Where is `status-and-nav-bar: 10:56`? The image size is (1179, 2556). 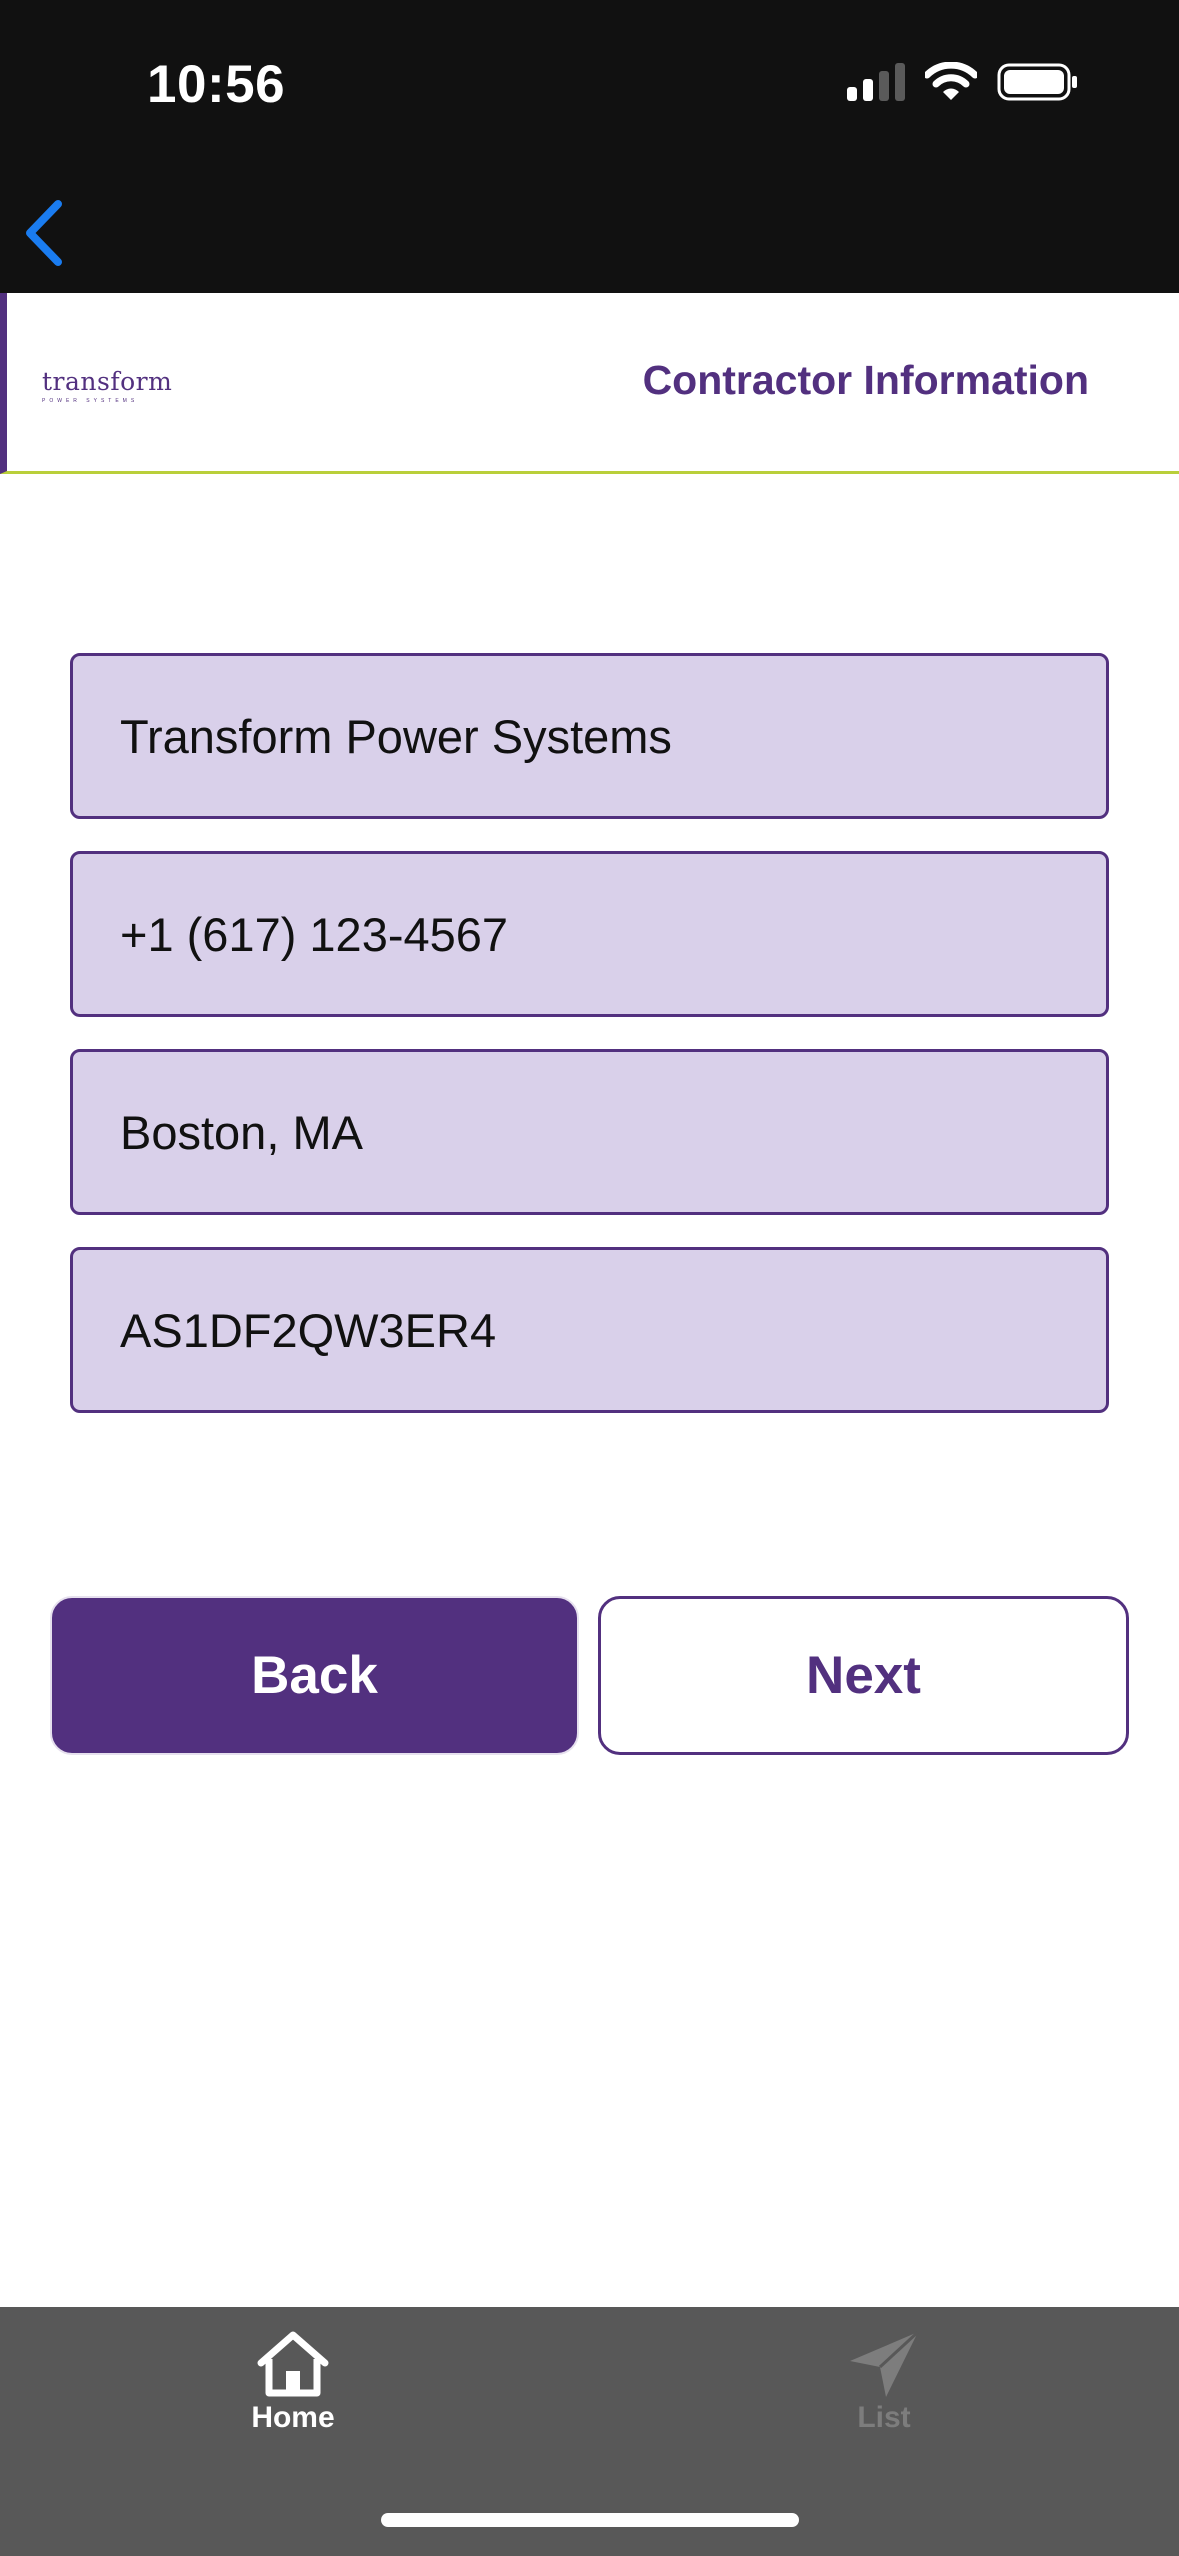
status-and-nav-bar: 10:56 is located at coordinates (589, 146).